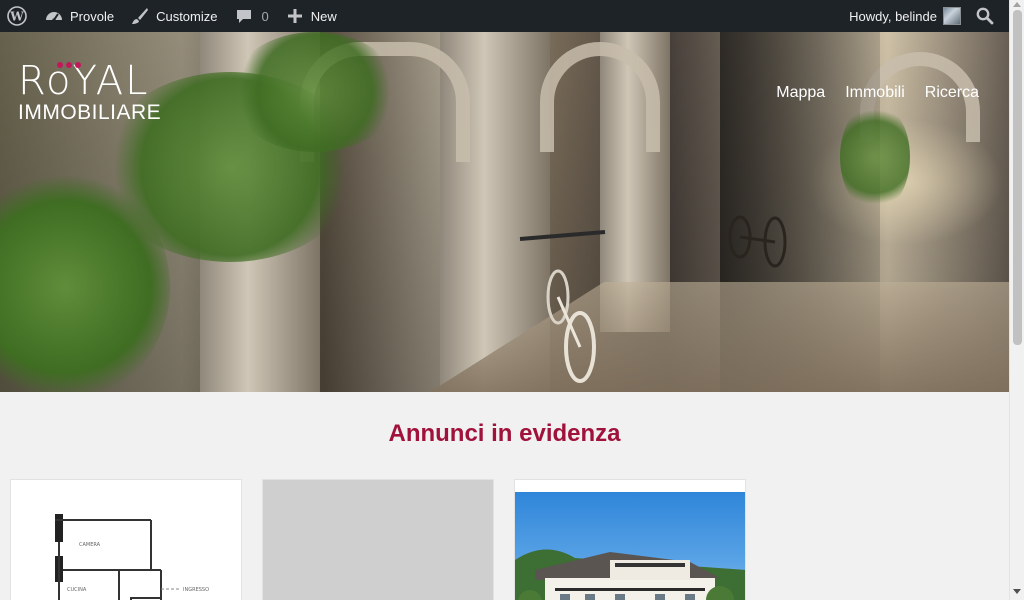 Image resolution: width=1024 pixels, height=600 pixels. Describe the element at coordinates (244, 16) in the screenshot. I see `comment-icon` at that location.